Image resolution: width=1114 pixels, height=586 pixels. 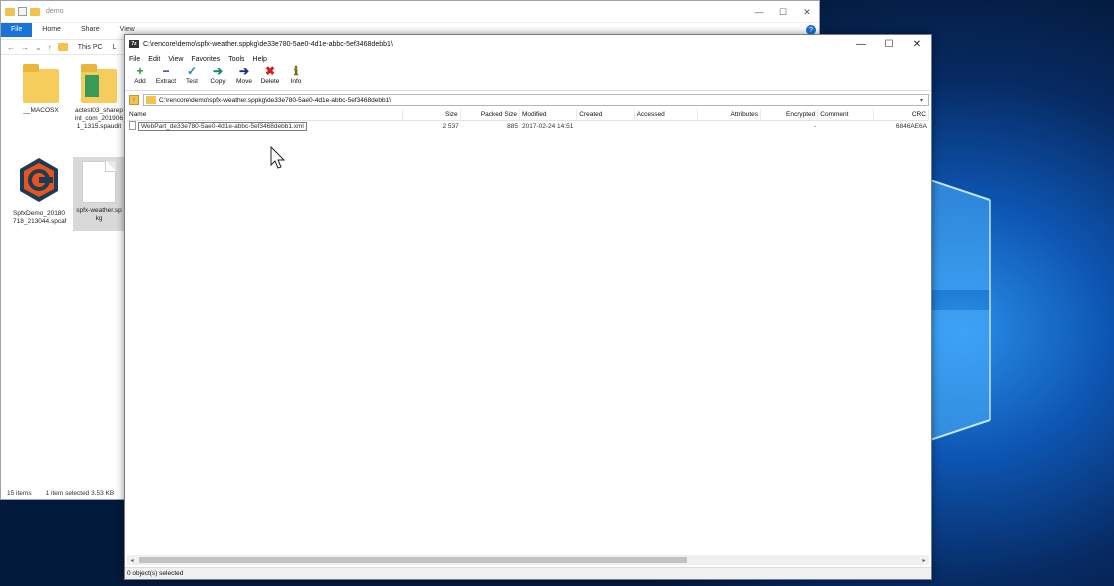 What do you see at coordinates (265, 115) in the screenshot?
I see `column-name: Name` at bounding box center [265, 115].